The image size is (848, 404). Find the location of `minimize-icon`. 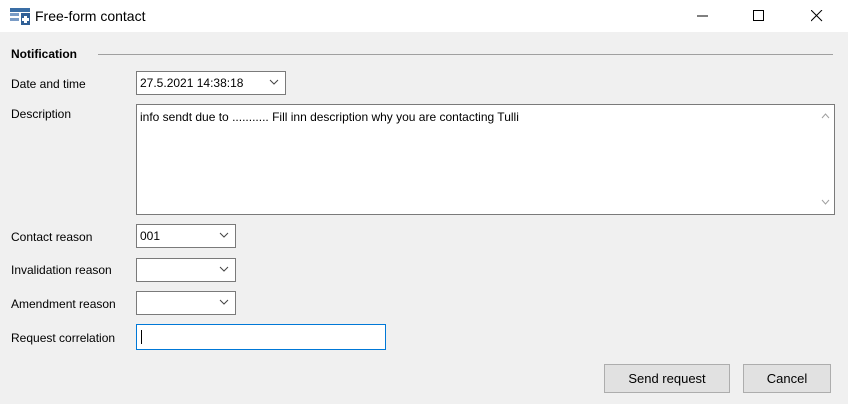

minimize-icon is located at coordinates (702, 16).